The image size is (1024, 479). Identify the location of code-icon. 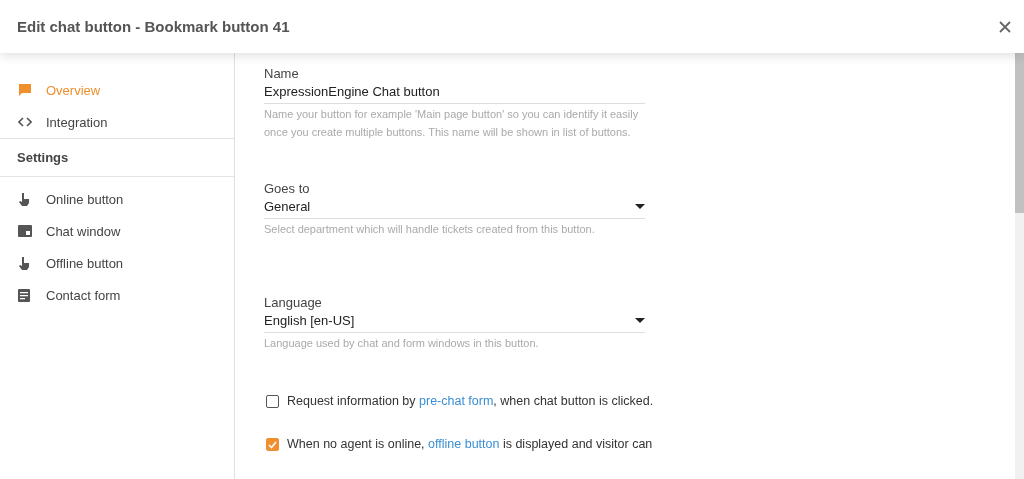
(25, 122).